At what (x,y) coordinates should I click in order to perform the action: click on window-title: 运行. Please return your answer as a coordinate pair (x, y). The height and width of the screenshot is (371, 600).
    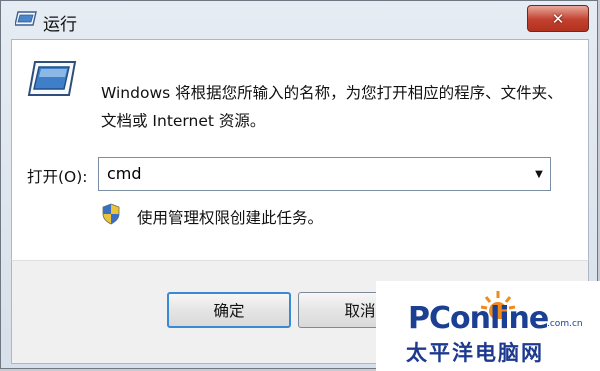
    Looking at the image, I should click on (60, 25).